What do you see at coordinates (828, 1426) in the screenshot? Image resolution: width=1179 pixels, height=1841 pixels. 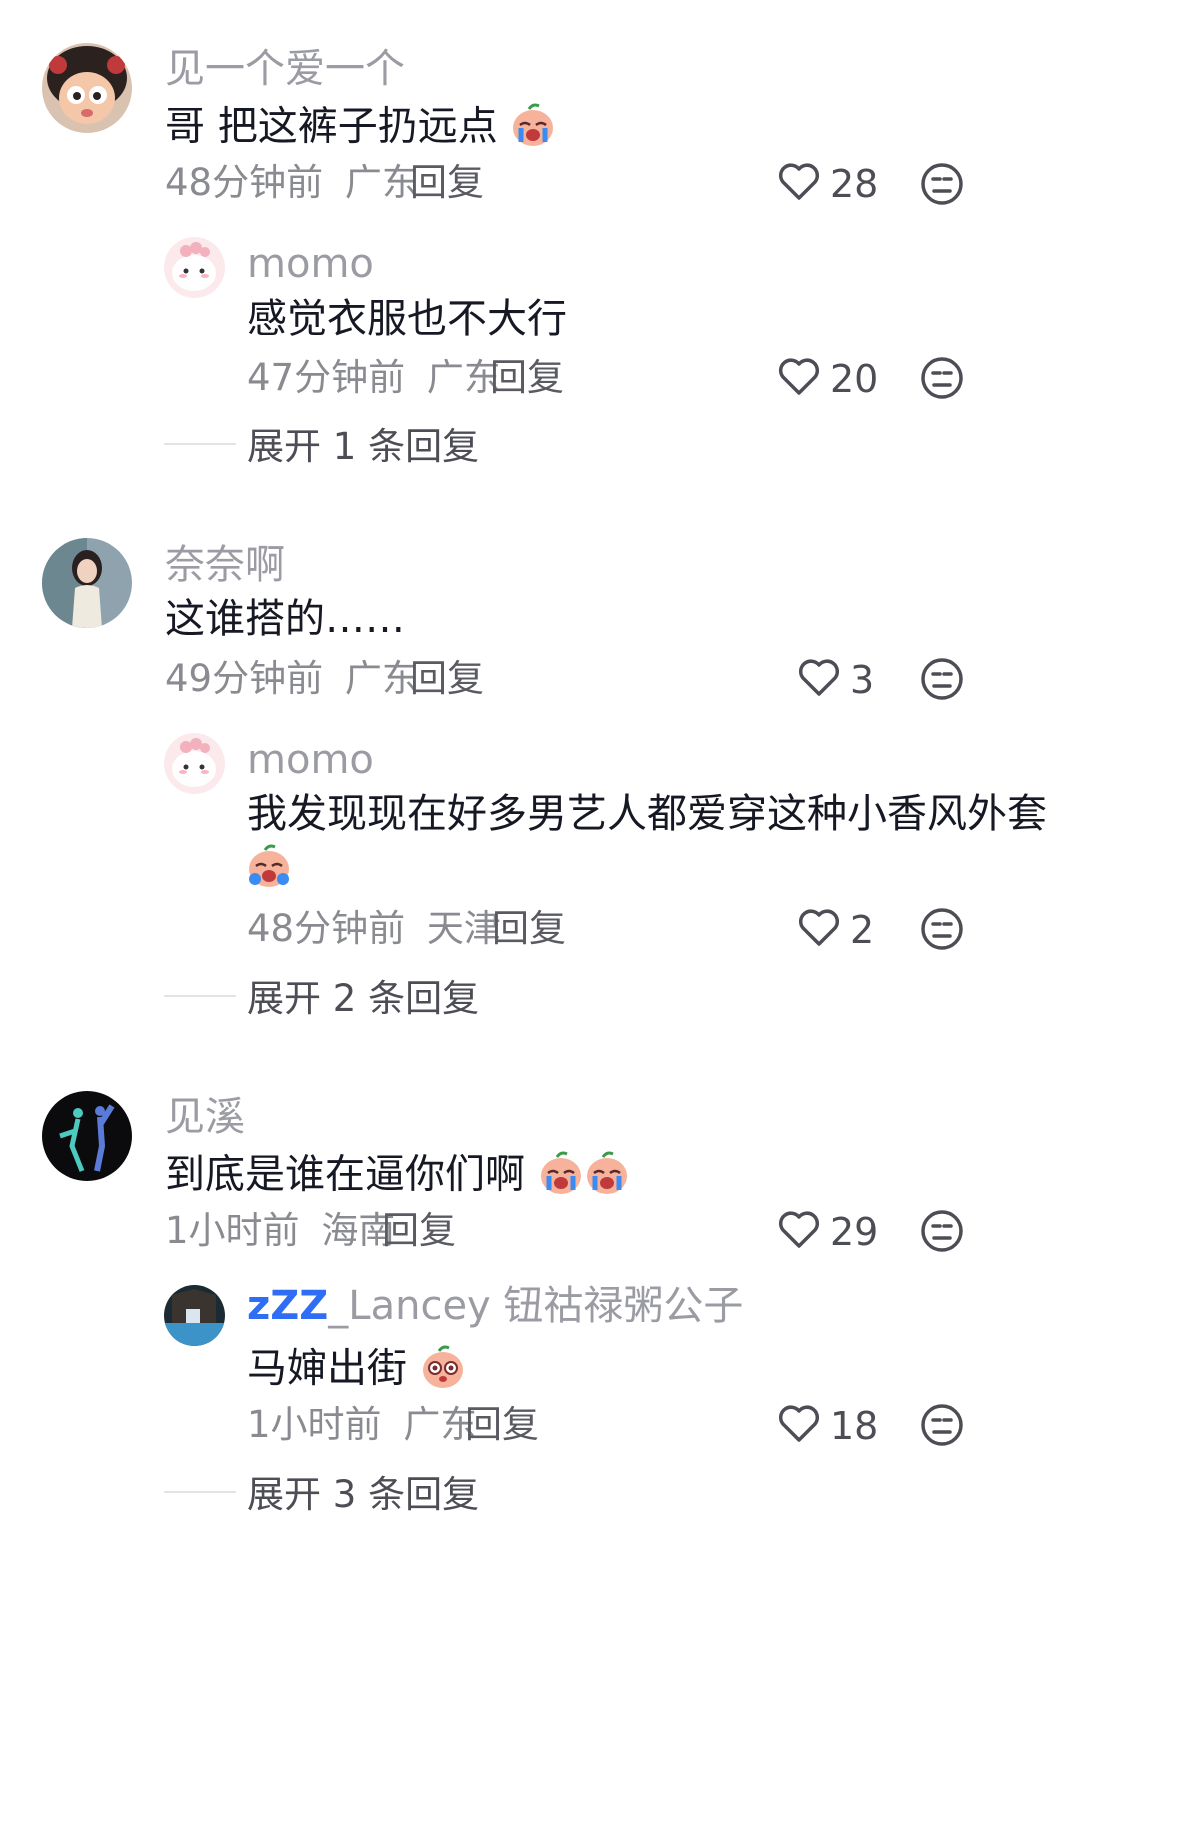 I see `like-button: 18` at bounding box center [828, 1426].